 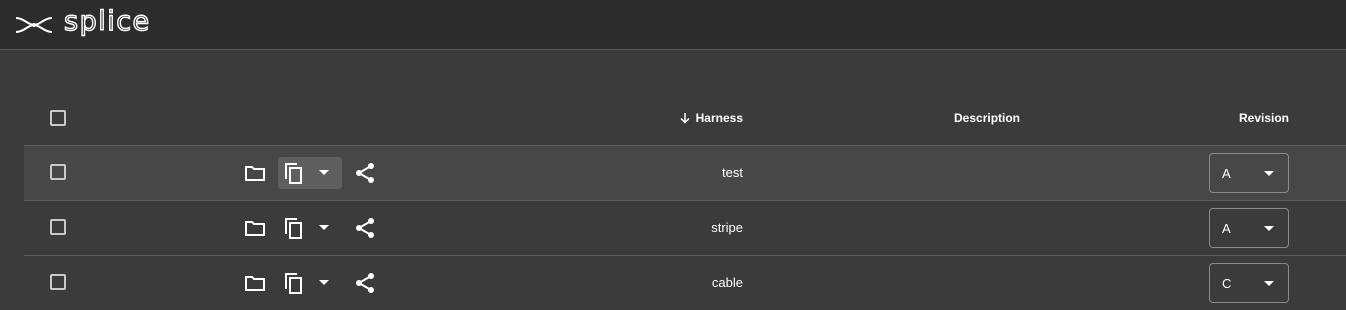 What do you see at coordinates (1249, 283) in the screenshot?
I see `revision-select: C` at bounding box center [1249, 283].